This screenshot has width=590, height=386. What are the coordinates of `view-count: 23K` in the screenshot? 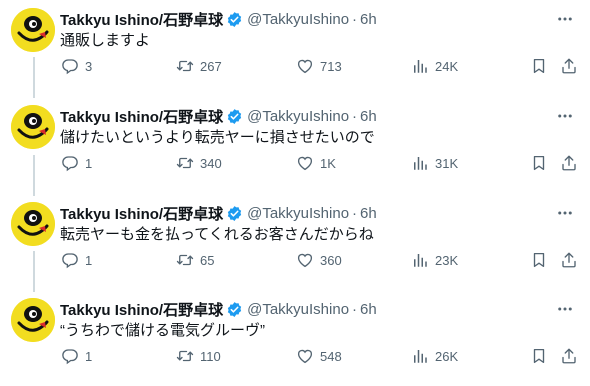 It's located at (447, 260).